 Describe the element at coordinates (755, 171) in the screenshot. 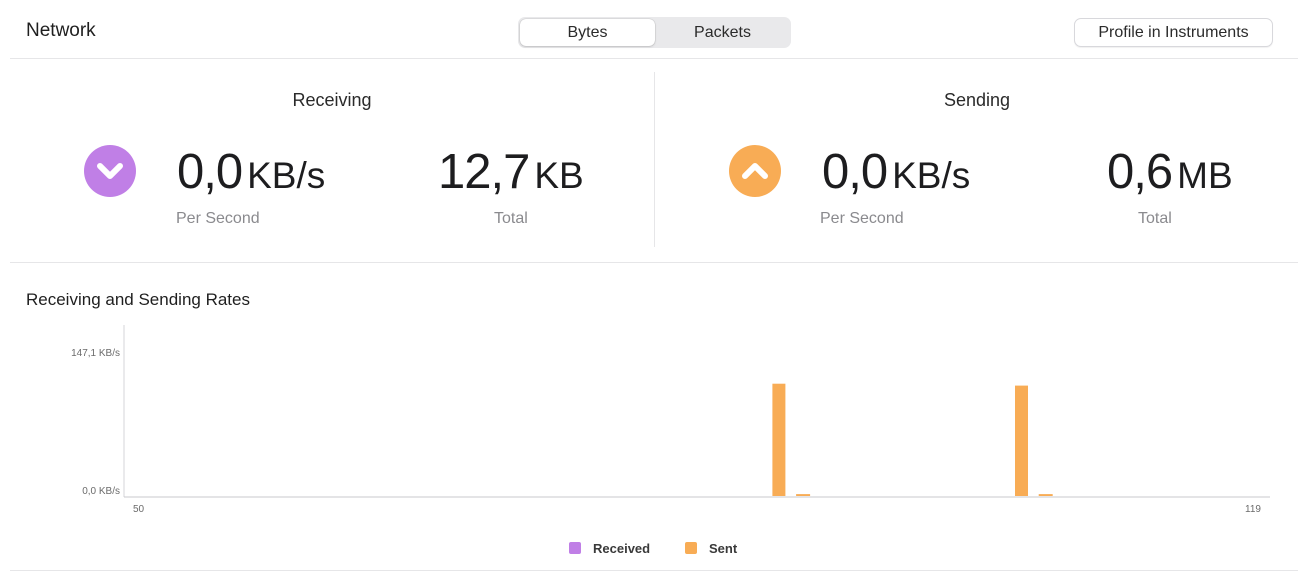

I see `chevron-up-circle-icon` at that location.